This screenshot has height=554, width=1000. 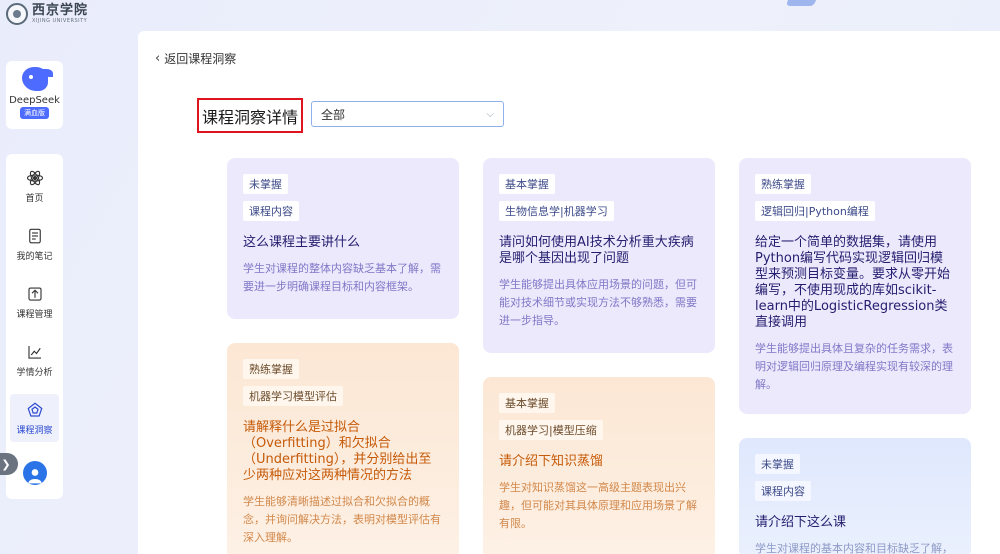 What do you see at coordinates (815, 211) in the screenshot?
I see `topic-tag: 逻辑回归|Python编程` at bounding box center [815, 211].